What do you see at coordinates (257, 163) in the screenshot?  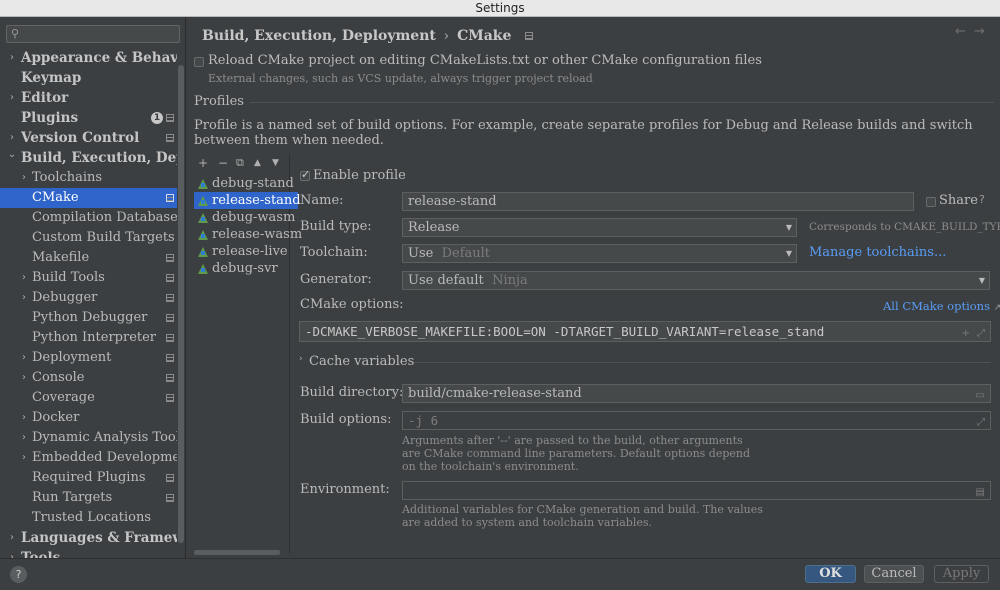 I see `move-up-icon: ▲` at bounding box center [257, 163].